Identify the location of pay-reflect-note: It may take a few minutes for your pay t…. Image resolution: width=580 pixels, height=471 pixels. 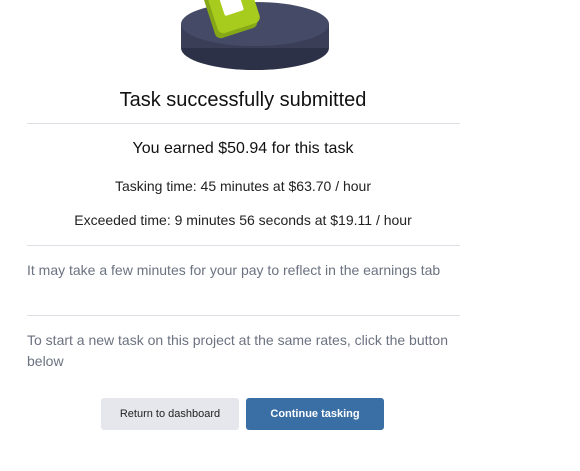
(234, 270).